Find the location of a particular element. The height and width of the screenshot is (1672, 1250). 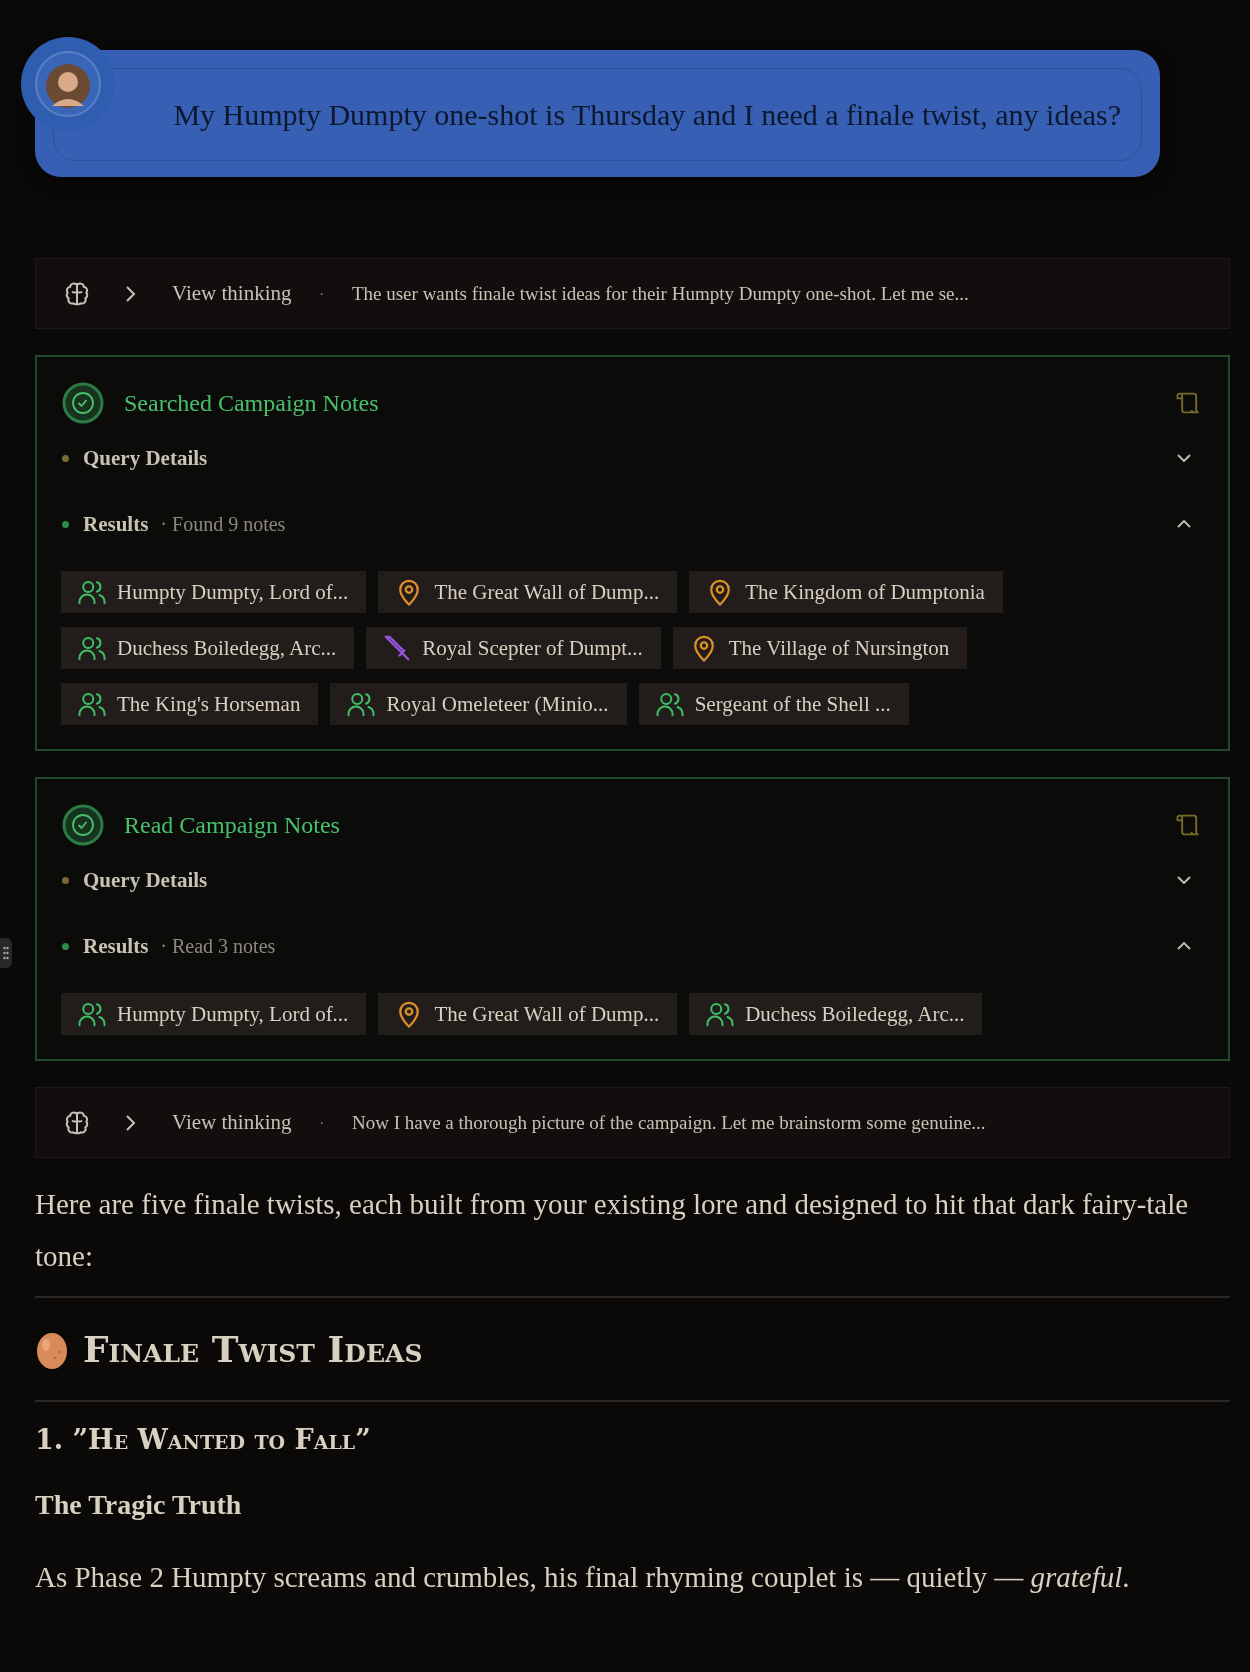

answer-paragraph: As Phase 2 Humpty screams and crumbles, his final rhyming couplet is — quietly — grateful. is located at coordinates (583, 1577).